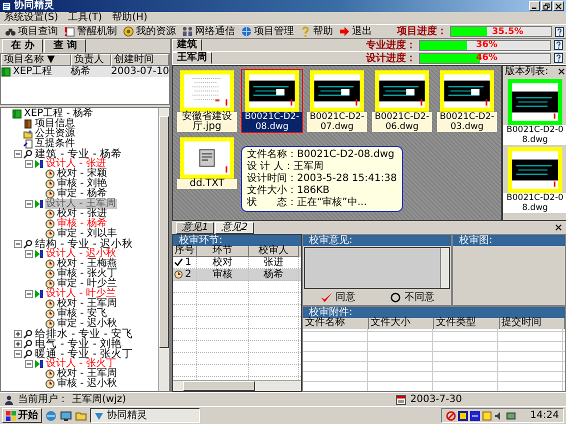 Image resolution: width=566 pixels, height=424 pixels. I want to click on toolbar-button: 警醒机制, so click(90, 31).